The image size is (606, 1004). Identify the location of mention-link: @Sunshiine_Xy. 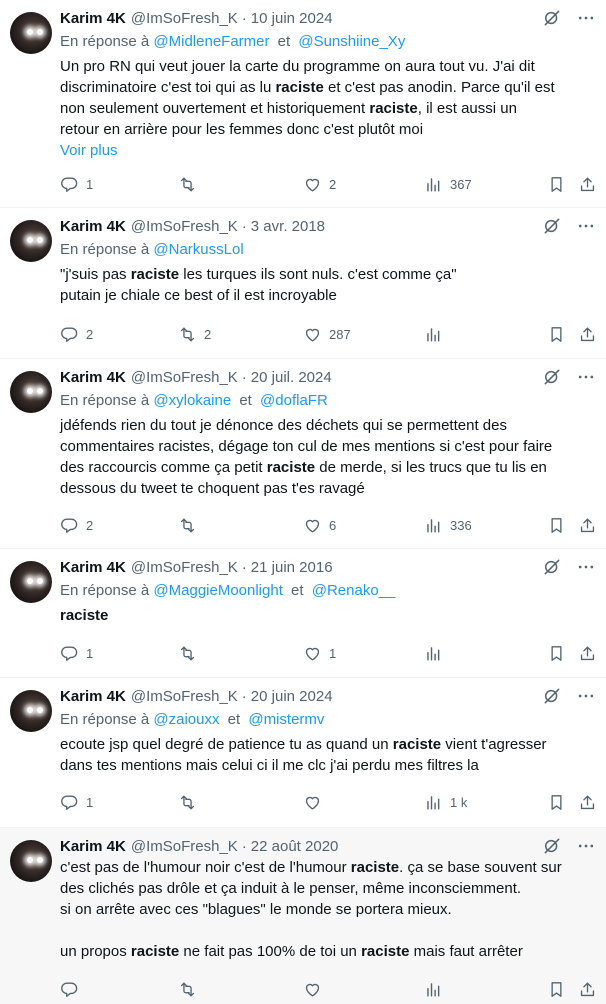
(351, 41).